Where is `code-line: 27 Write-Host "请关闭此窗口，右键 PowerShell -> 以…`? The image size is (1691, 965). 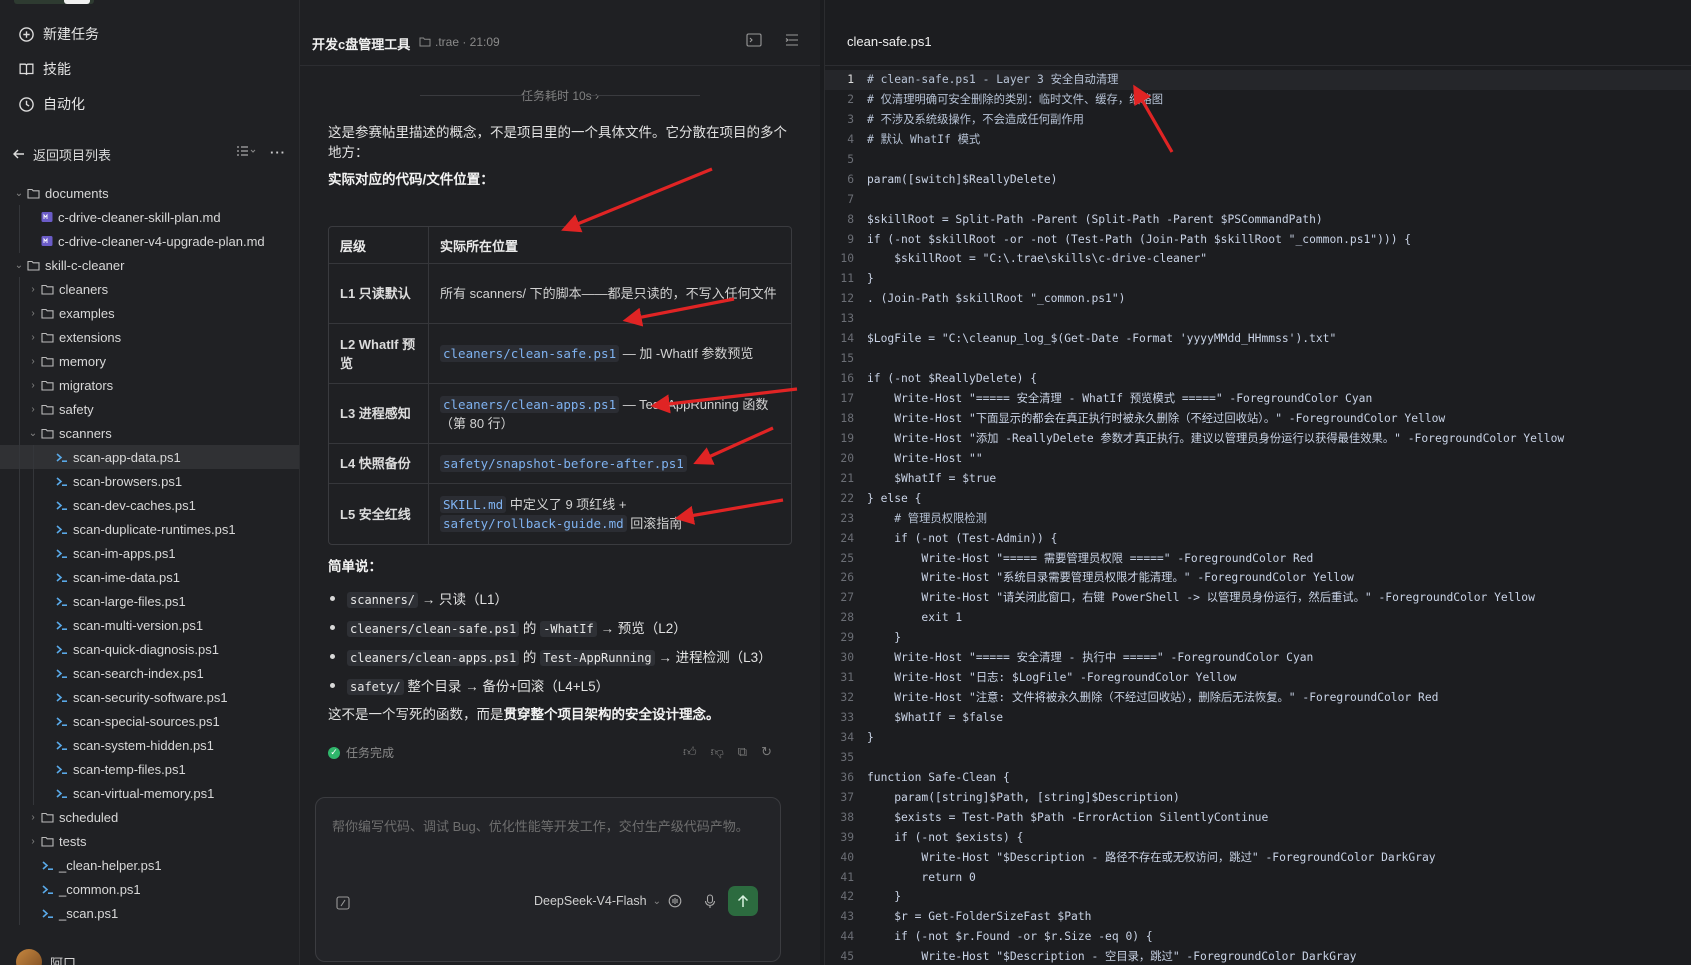 code-line: 27 Write-Host "请关闭此窗口，右键 PowerShell -> 以… is located at coordinates (1258, 598).